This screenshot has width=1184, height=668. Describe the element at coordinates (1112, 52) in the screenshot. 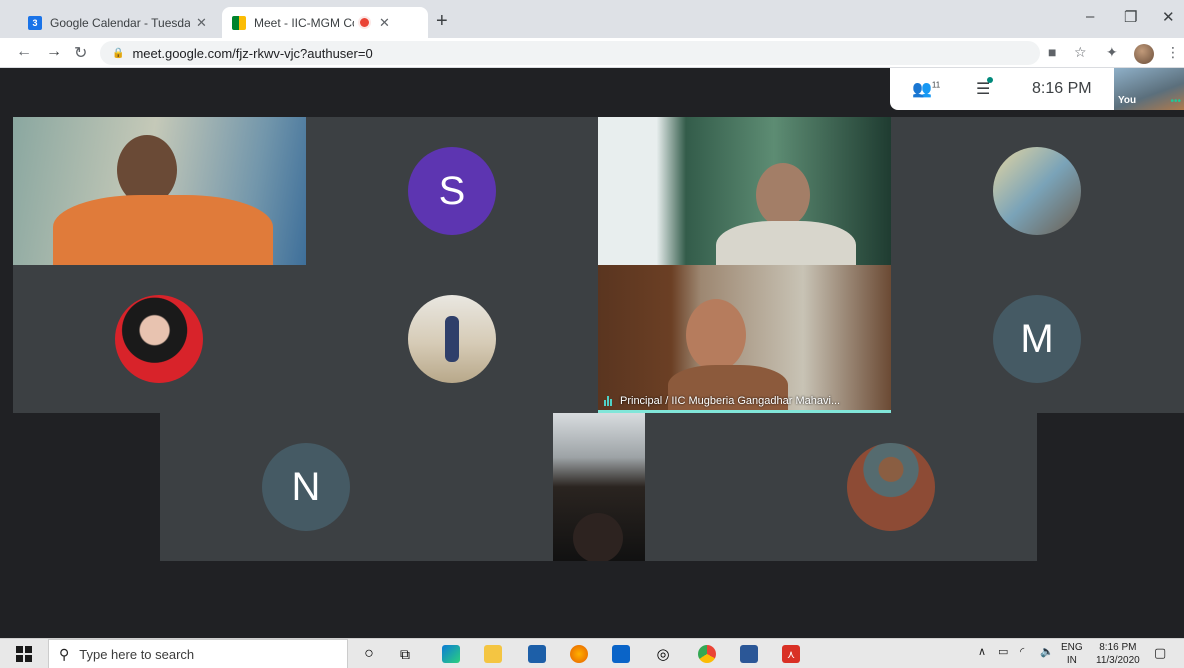

I see `extensions-icon: ✦` at that location.